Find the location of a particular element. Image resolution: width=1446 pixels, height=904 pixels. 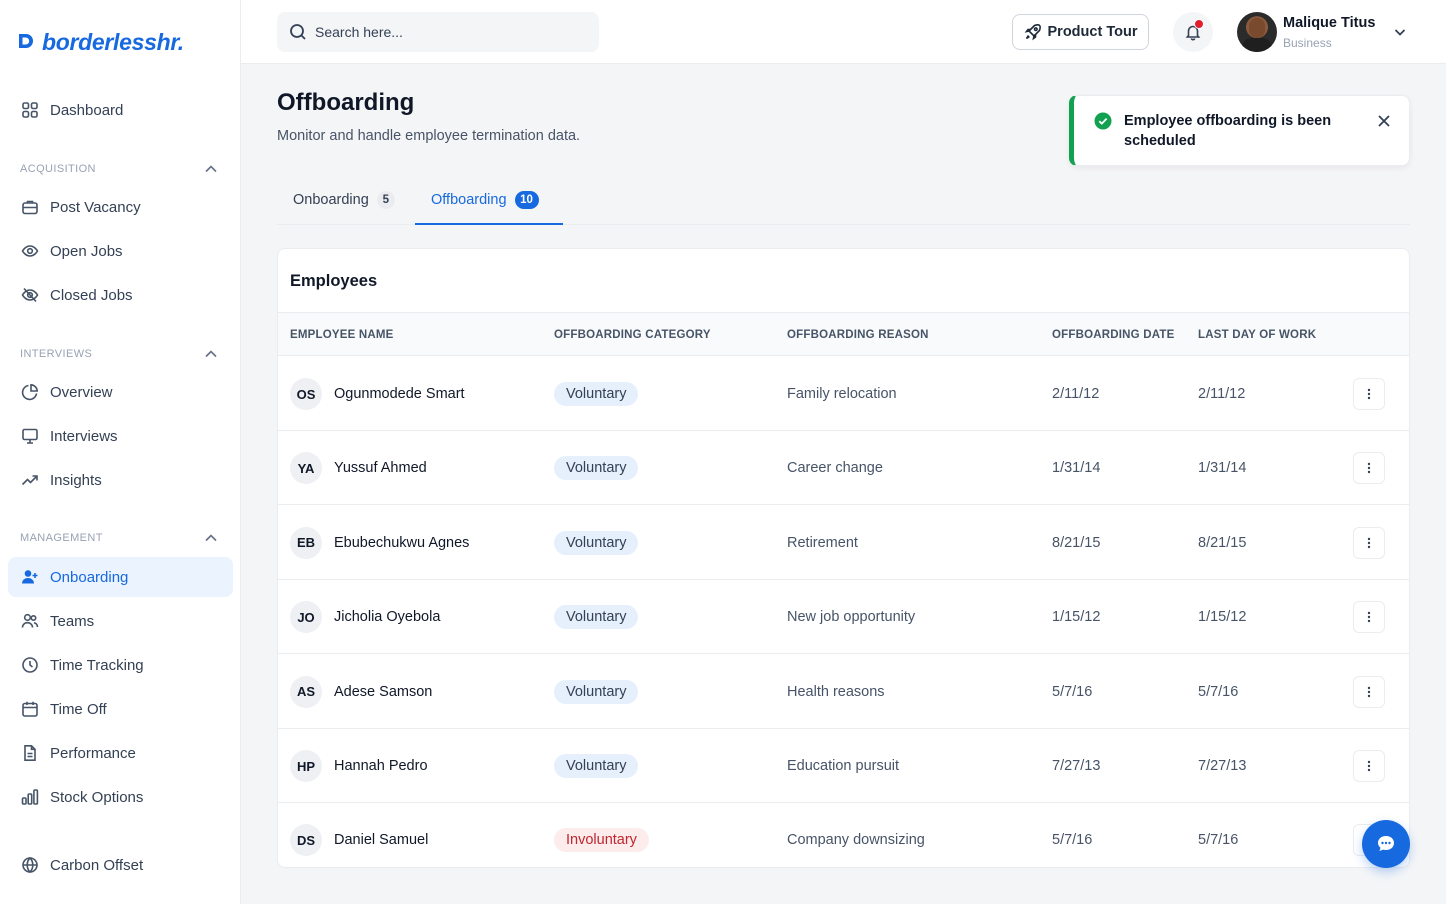

calendar-icon is located at coordinates (30, 709).